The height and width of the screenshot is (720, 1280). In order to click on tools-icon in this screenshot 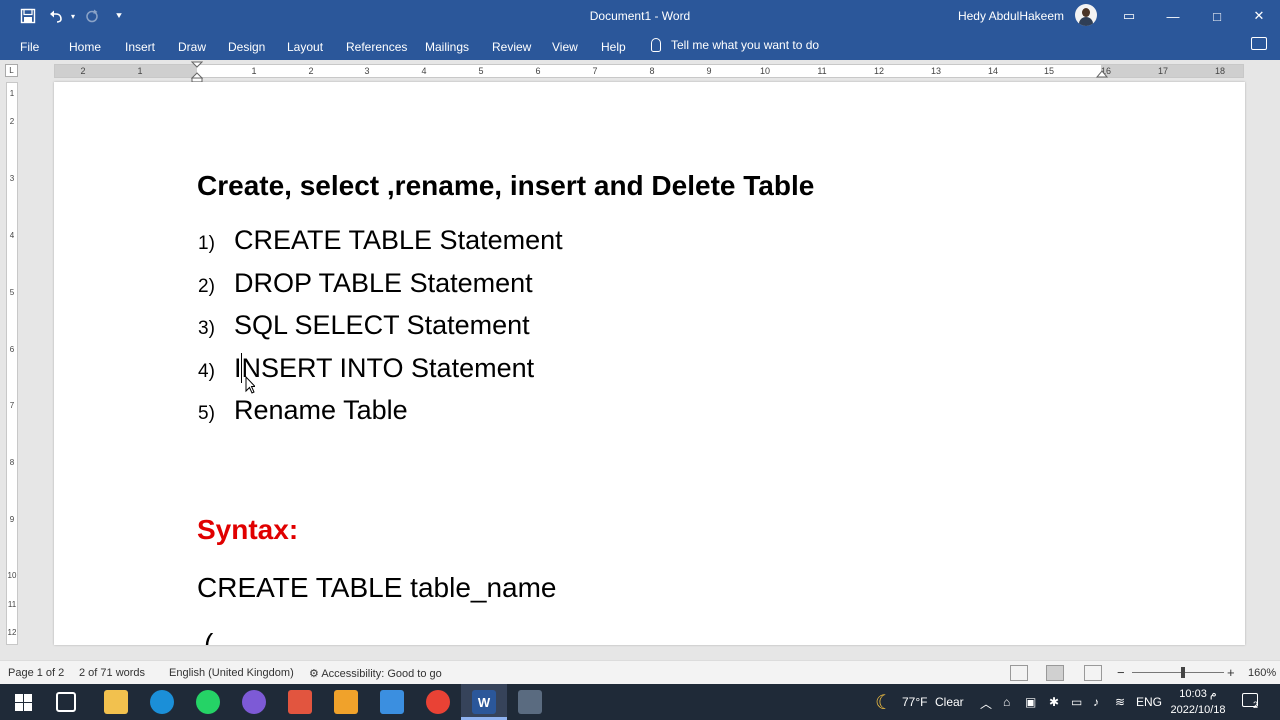, I will do `click(530, 702)`.